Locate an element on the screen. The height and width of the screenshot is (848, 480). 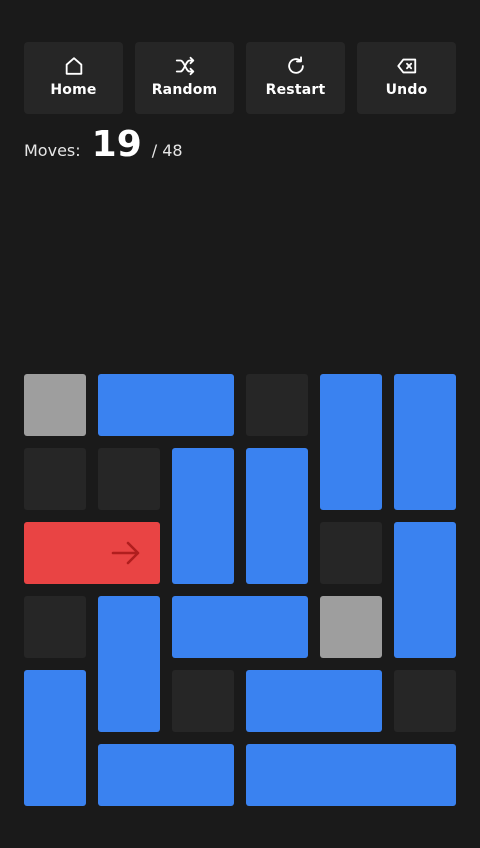
home-button-label: Home is located at coordinates (73, 90).